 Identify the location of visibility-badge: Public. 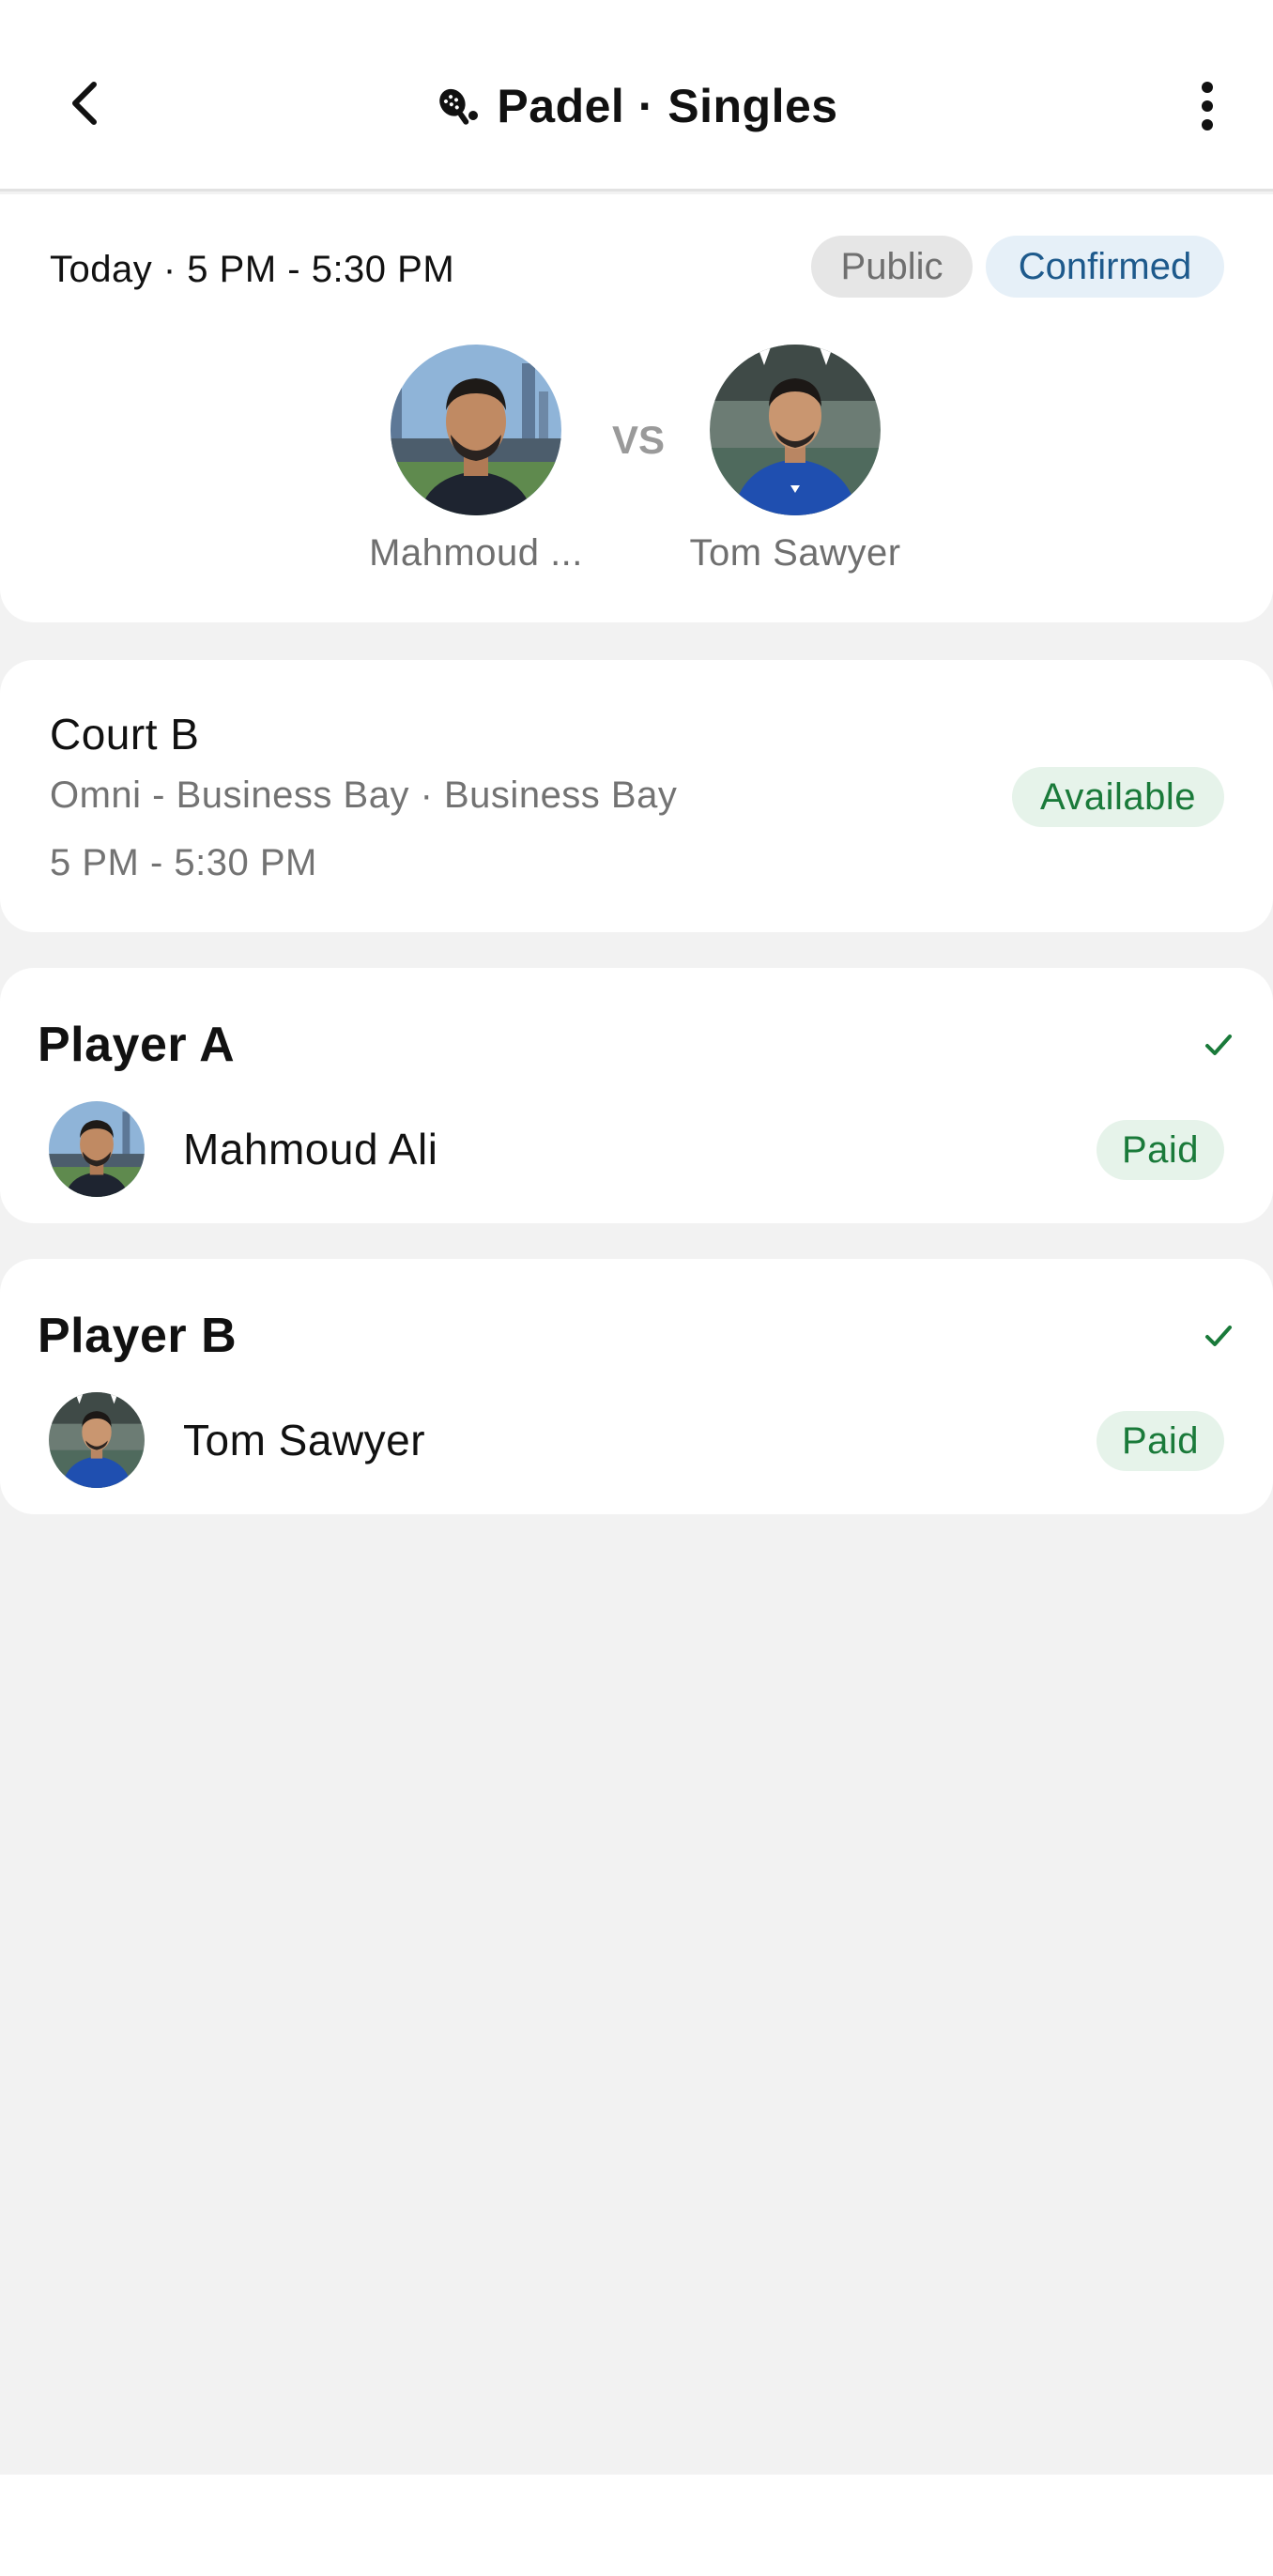
(892, 267).